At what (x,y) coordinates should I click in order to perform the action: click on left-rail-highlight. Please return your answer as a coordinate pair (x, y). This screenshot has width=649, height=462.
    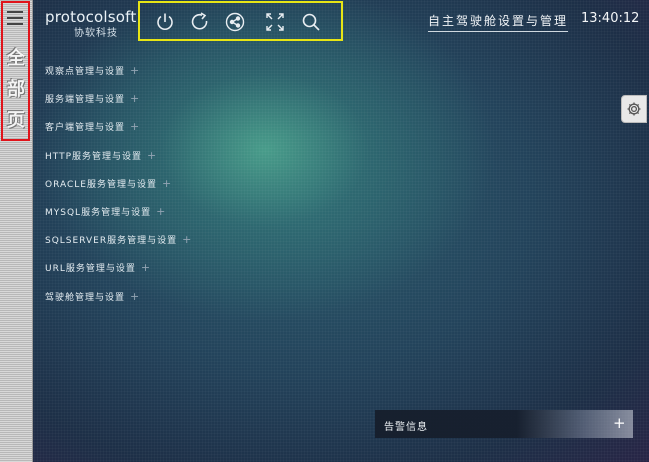
    Looking at the image, I should click on (15, 71).